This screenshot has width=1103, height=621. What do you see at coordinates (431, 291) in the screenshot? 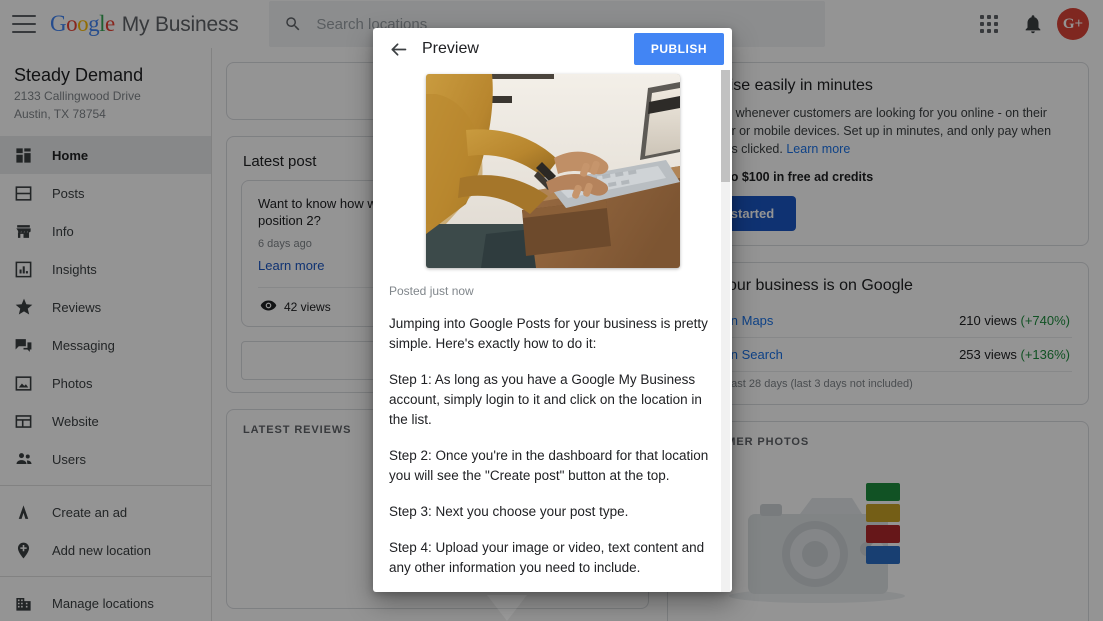
I see `posted-timestamp: Posted just now` at bounding box center [431, 291].